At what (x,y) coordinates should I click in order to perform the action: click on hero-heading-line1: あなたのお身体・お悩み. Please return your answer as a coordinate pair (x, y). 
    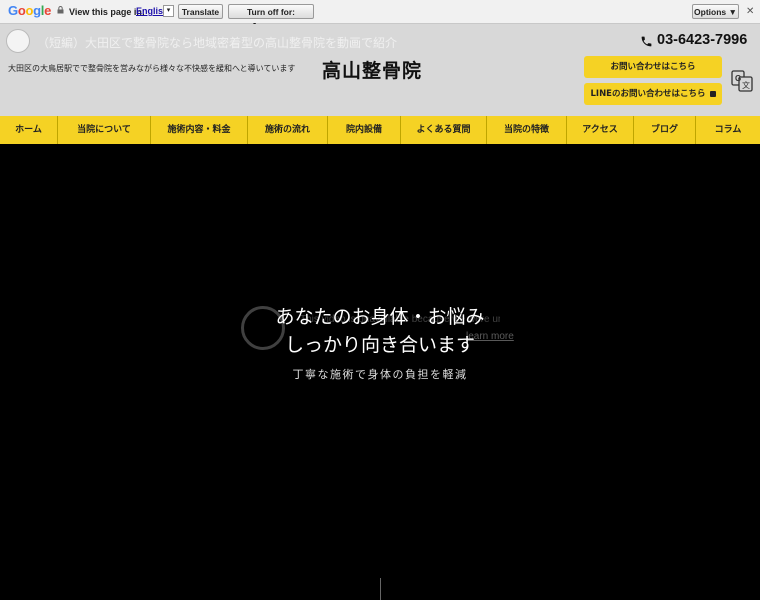
    Looking at the image, I should click on (380, 317).